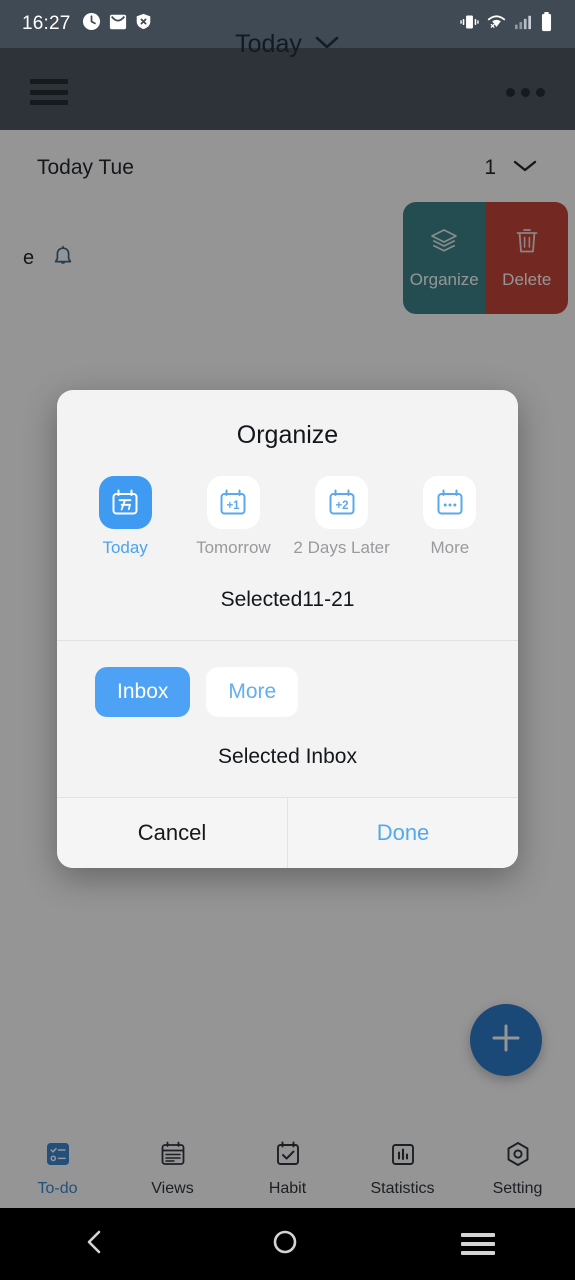 The height and width of the screenshot is (1280, 575). I want to click on date-option-today-label: Today, so click(125, 547).